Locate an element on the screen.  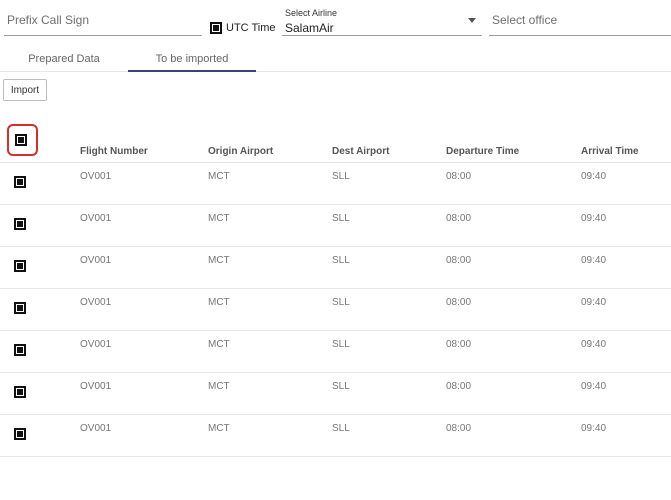
airline-select: Select Airline SalamAir is located at coordinates (382, 21).